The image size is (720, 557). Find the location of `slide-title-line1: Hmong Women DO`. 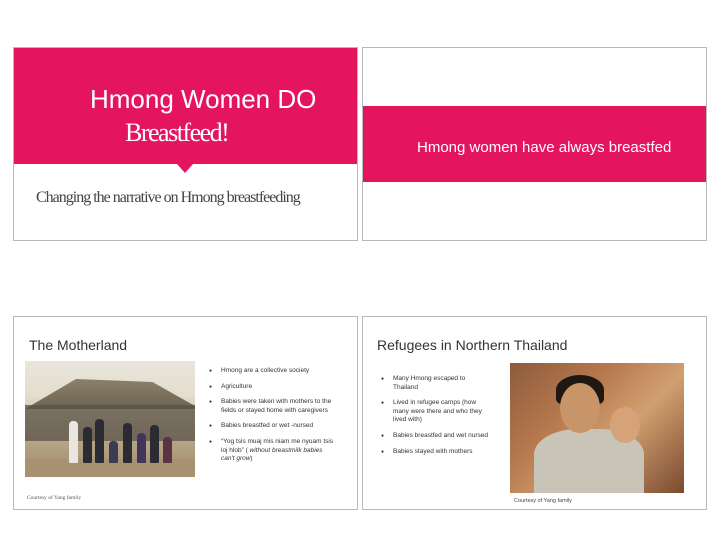

slide-title-line1: Hmong Women DO is located at coordinates (203, 99).